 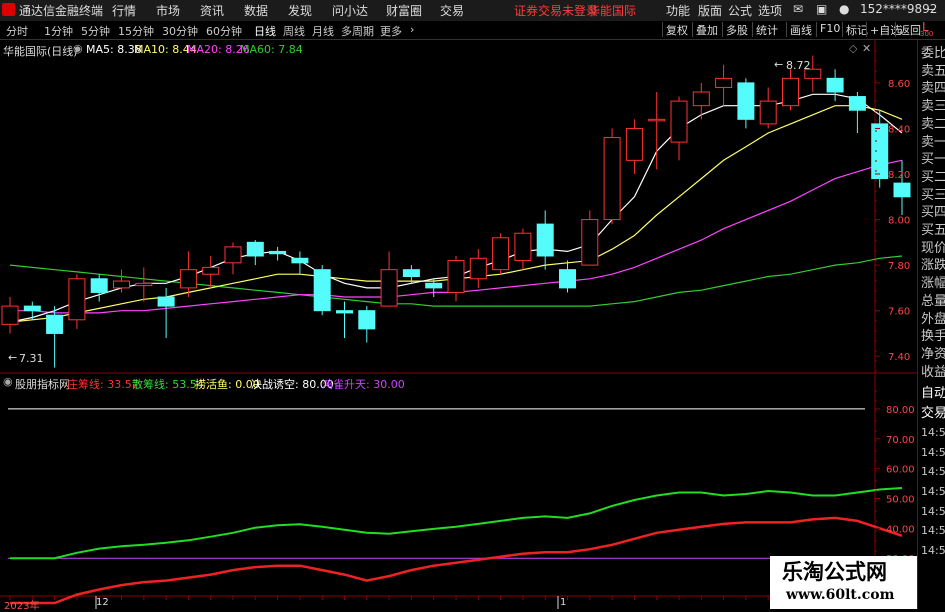 What do you see at coordinates (294, 31) in the screenshot?
I see `period-weekly: 周线` at bounding box center [294, 31].